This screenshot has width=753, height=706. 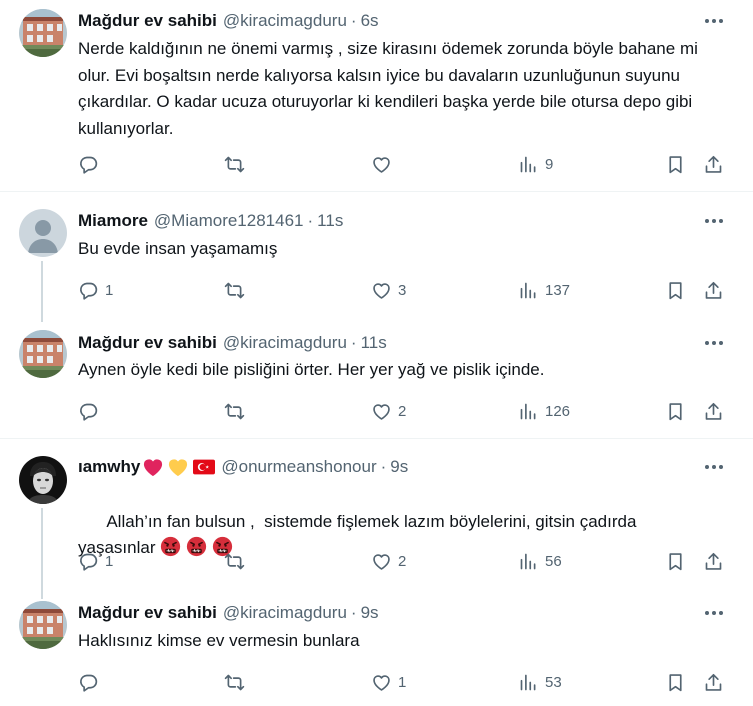 What do you see at coordinates (553, 682) in the screenshot?
I see `views-count: 53` at bounding box center [553, 682].